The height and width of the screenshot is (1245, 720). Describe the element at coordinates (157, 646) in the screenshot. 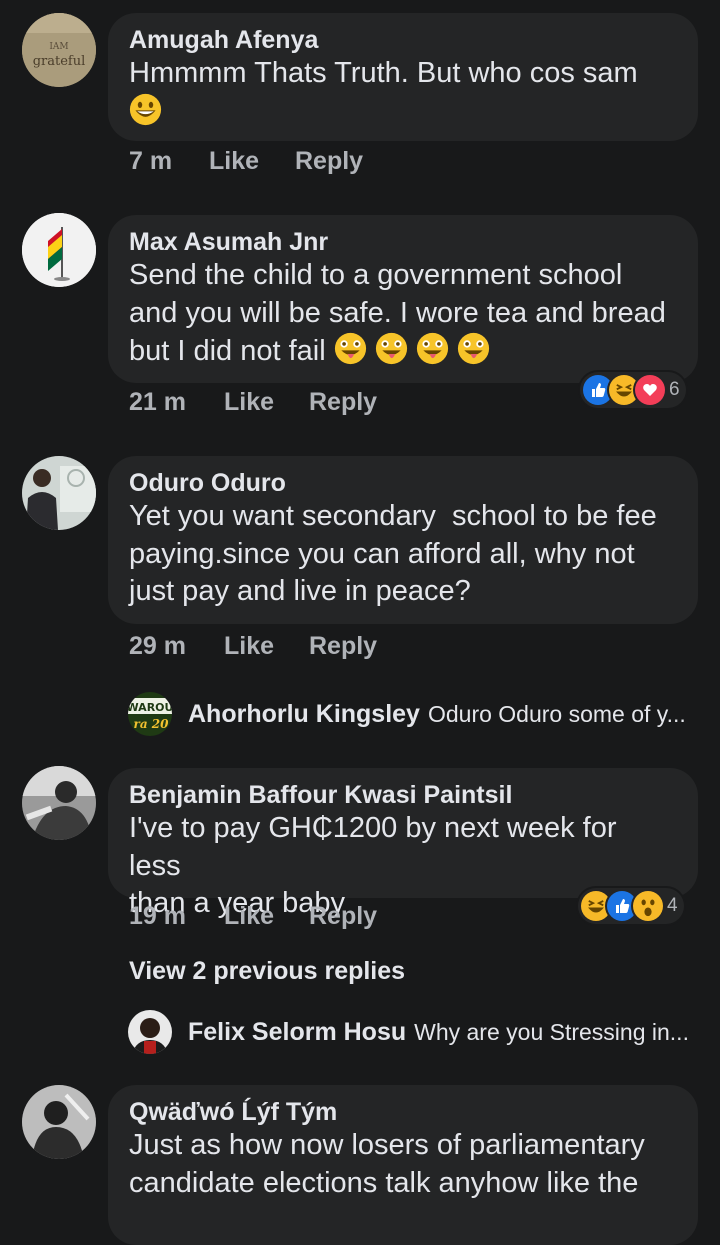

I see `comment-time: 29 m` at that location.